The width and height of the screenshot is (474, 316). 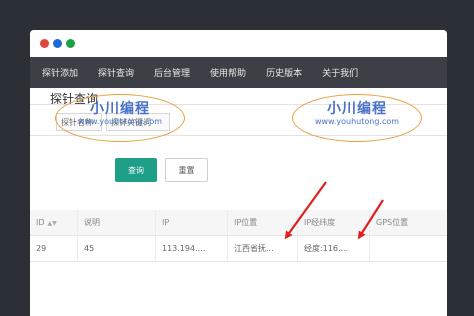 What do you see at coordinates (305, 210) in the screenshot?
I see `arrow-ip-location` at bounding box center [305, 210].